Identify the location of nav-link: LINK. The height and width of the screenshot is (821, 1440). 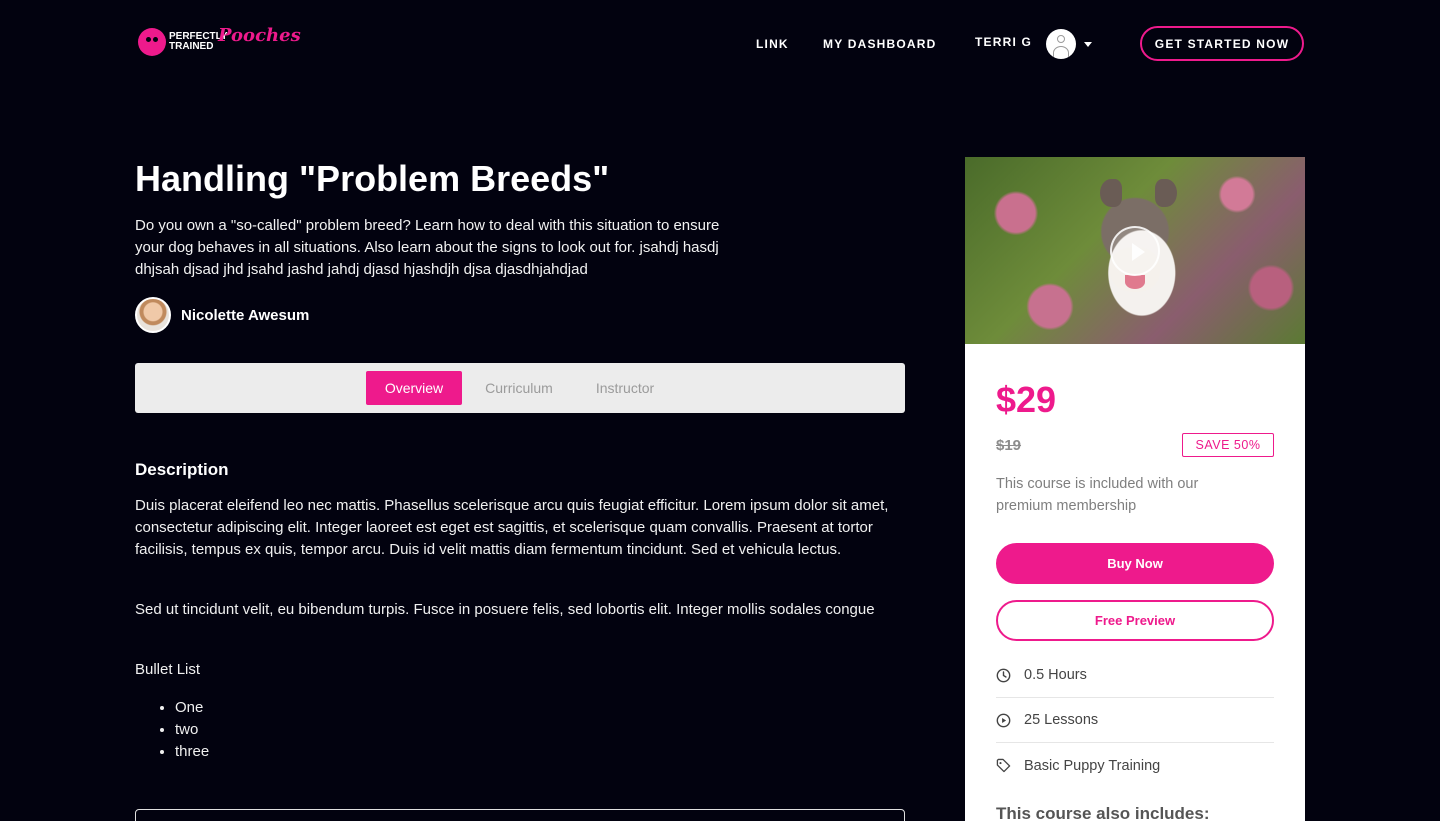
(772, 44).